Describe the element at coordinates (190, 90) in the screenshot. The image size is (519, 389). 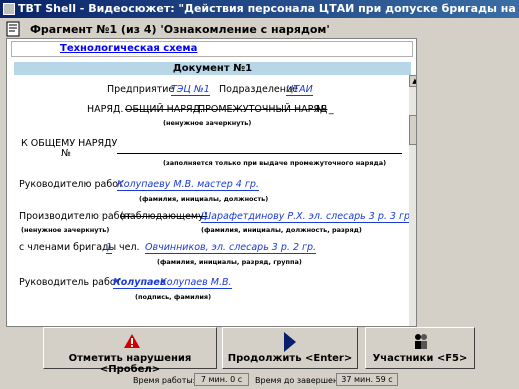
I see `enterprise-value: ТЭЦ №1` at that location.